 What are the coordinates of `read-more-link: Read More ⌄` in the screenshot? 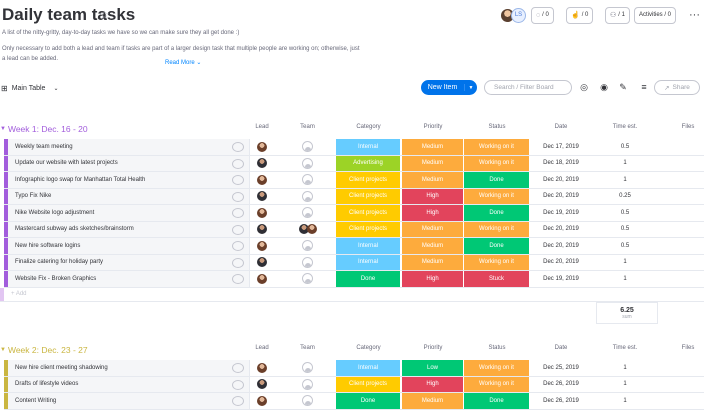 It's located at (183, 62).